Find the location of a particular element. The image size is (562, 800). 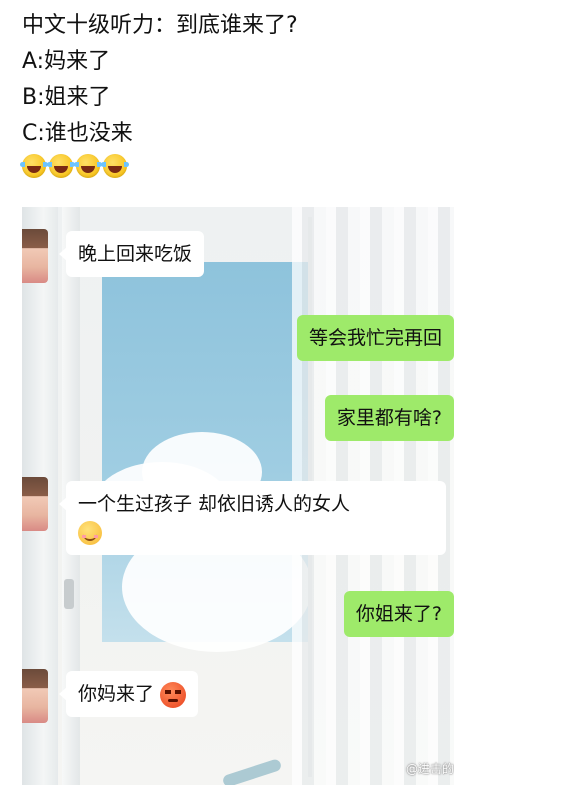

message-text: 等会我忙完再回 is located at coordinates (375, 338).